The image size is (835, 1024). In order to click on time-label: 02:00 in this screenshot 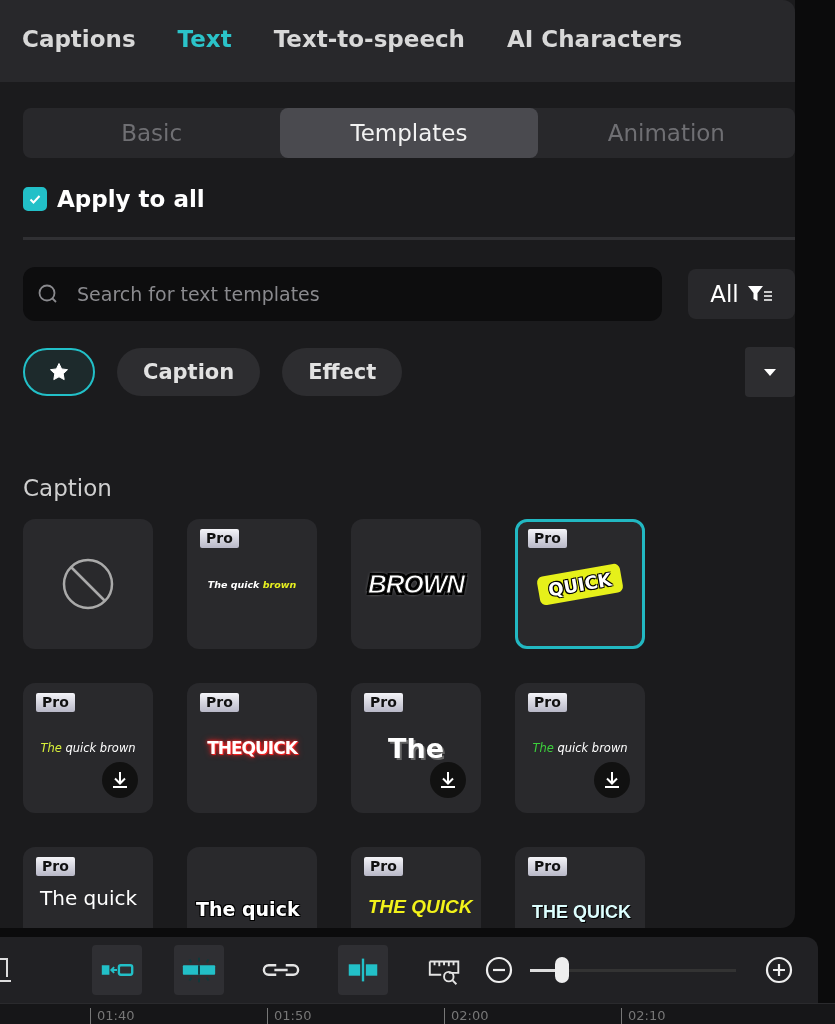, I will do `click(532, 1016)`.